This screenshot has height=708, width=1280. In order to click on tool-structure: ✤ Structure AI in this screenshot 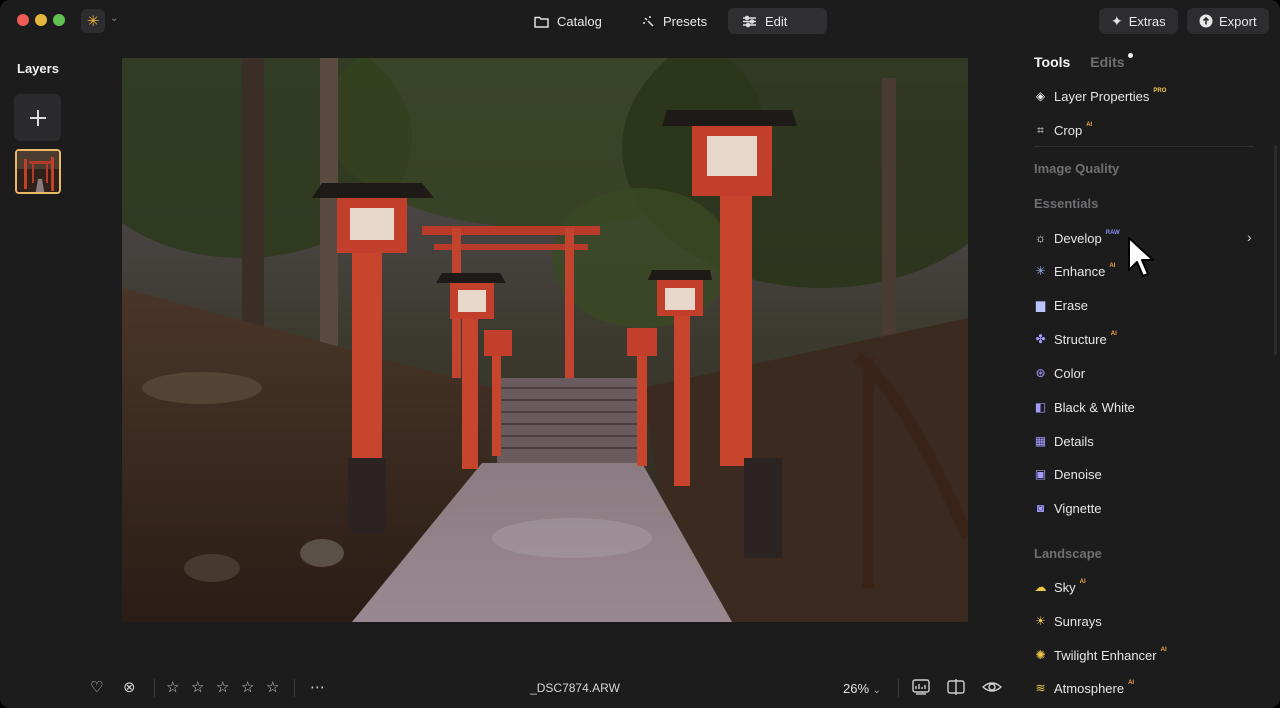, I will do `click(1075, 339)`.